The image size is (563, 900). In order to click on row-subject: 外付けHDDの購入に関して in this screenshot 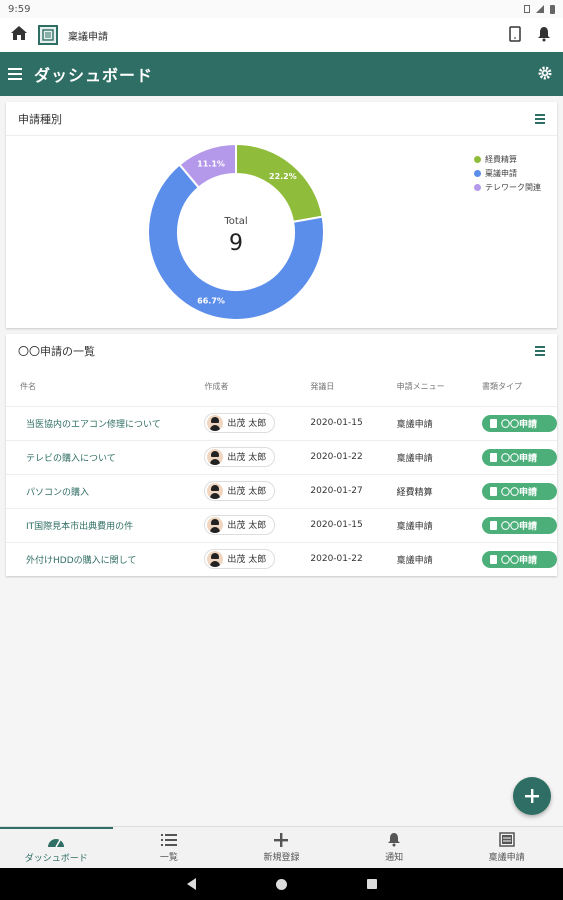, I will do `click(98, 558)`.